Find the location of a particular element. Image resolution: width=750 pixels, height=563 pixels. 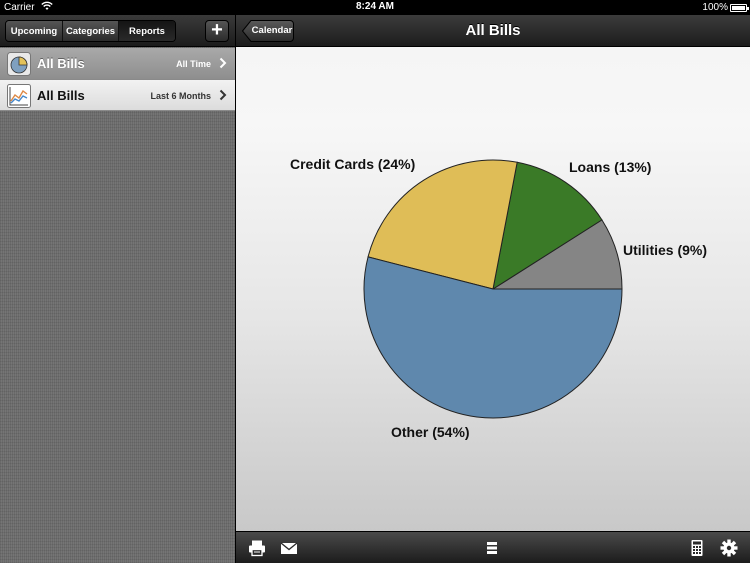

page-title: All Bills is located at coordinates (493, 30).